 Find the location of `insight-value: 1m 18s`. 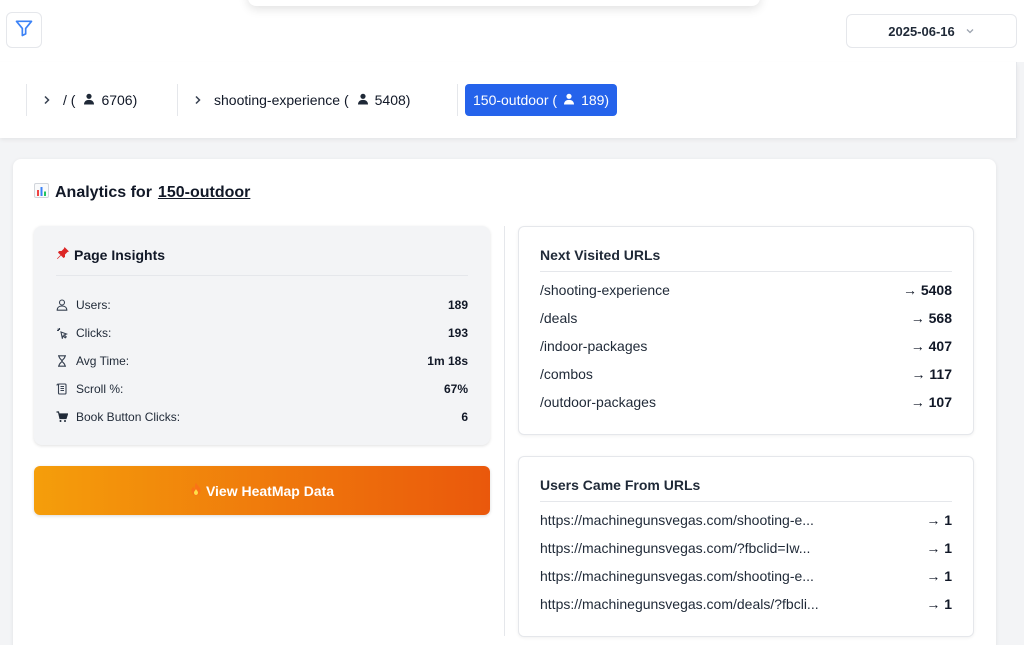

insight-value: 1m 18s is located at coordinates (447, 361).